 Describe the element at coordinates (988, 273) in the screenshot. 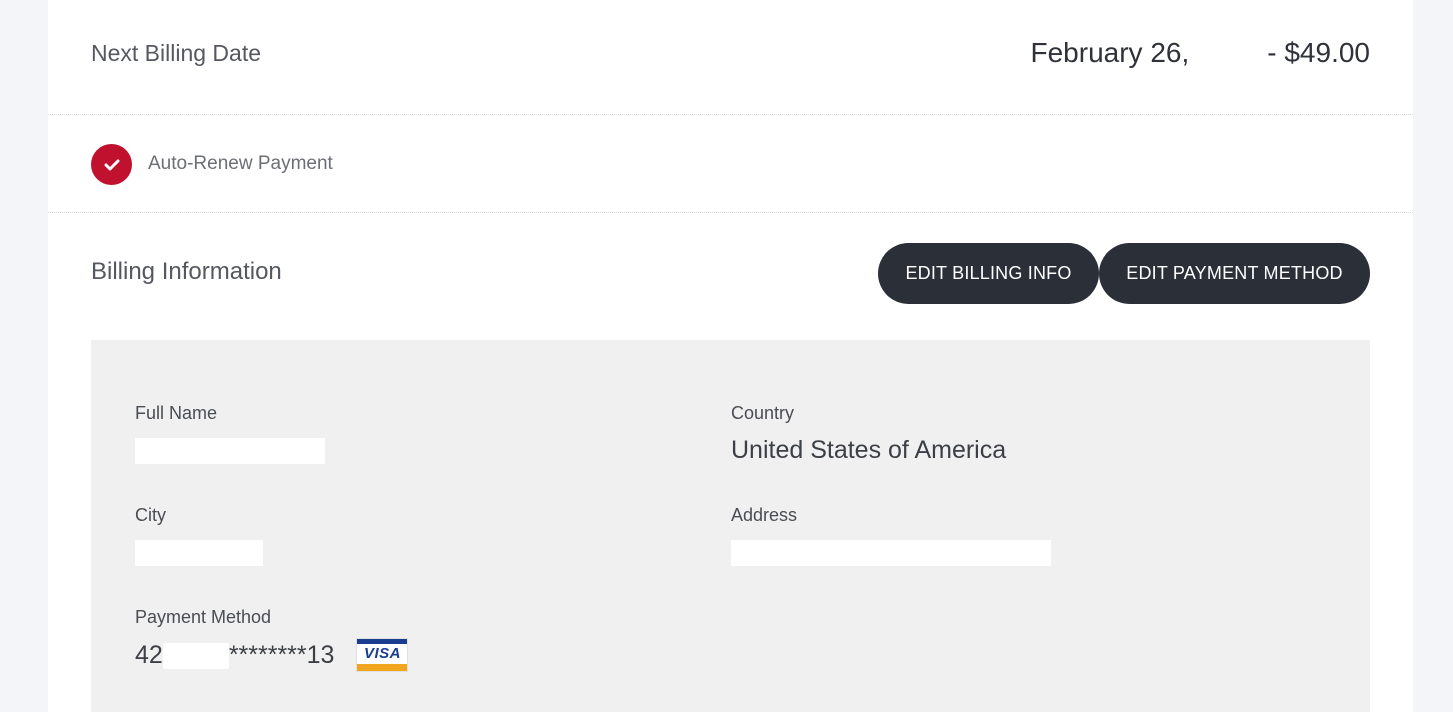

I see `edit-billing-info-button: EDIT BILLING INFO` at that location.